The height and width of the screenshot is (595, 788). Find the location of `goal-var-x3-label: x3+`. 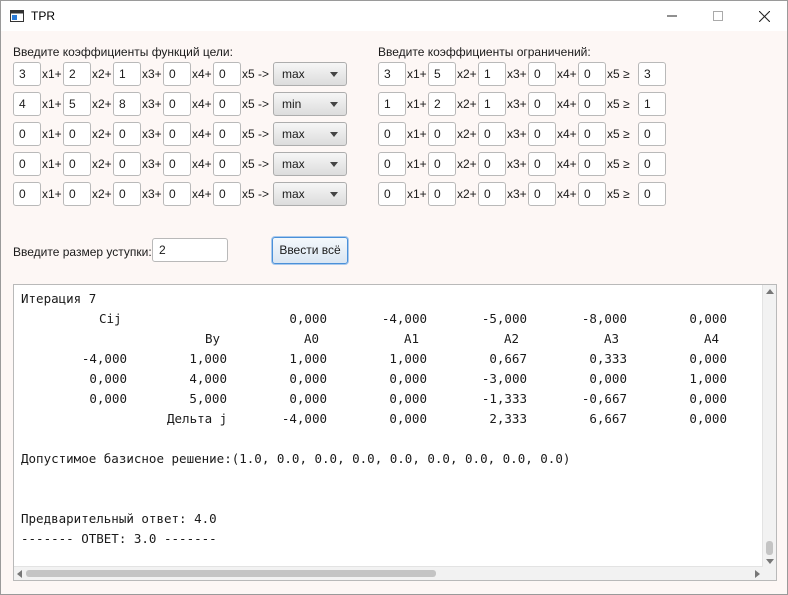

goal-var-x3-label: x3+ is located at coordinates (152, 104).